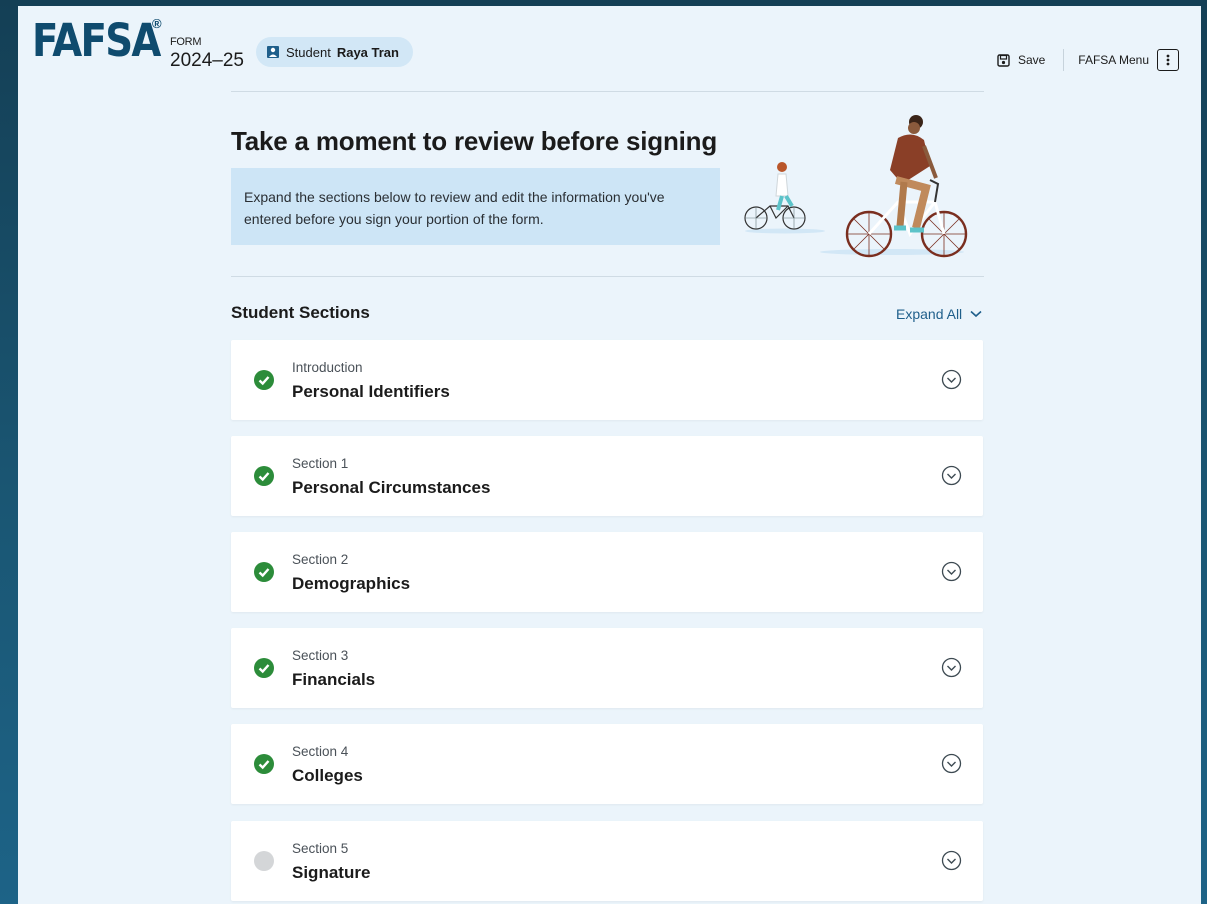 This screenshot has width=1207, height=904. I want to click on section-title: Demographics, so click(351, 583).